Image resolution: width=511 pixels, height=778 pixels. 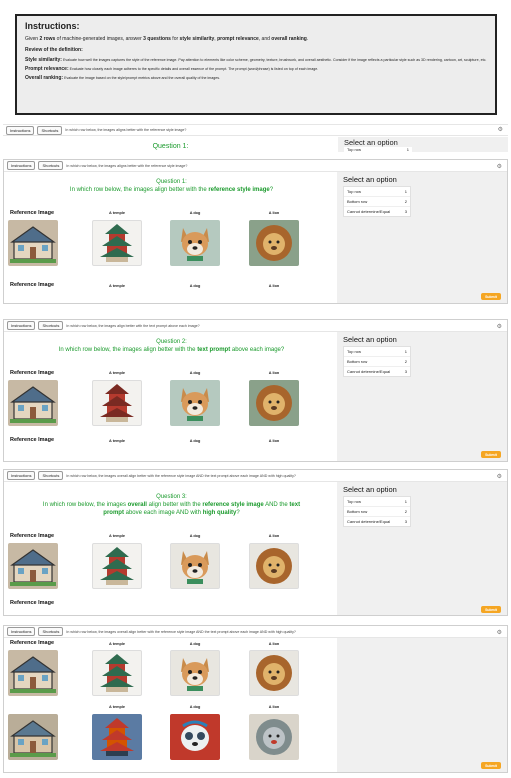 I want to click on preview-top-row: Top row 1, so click(x=378, y=149).